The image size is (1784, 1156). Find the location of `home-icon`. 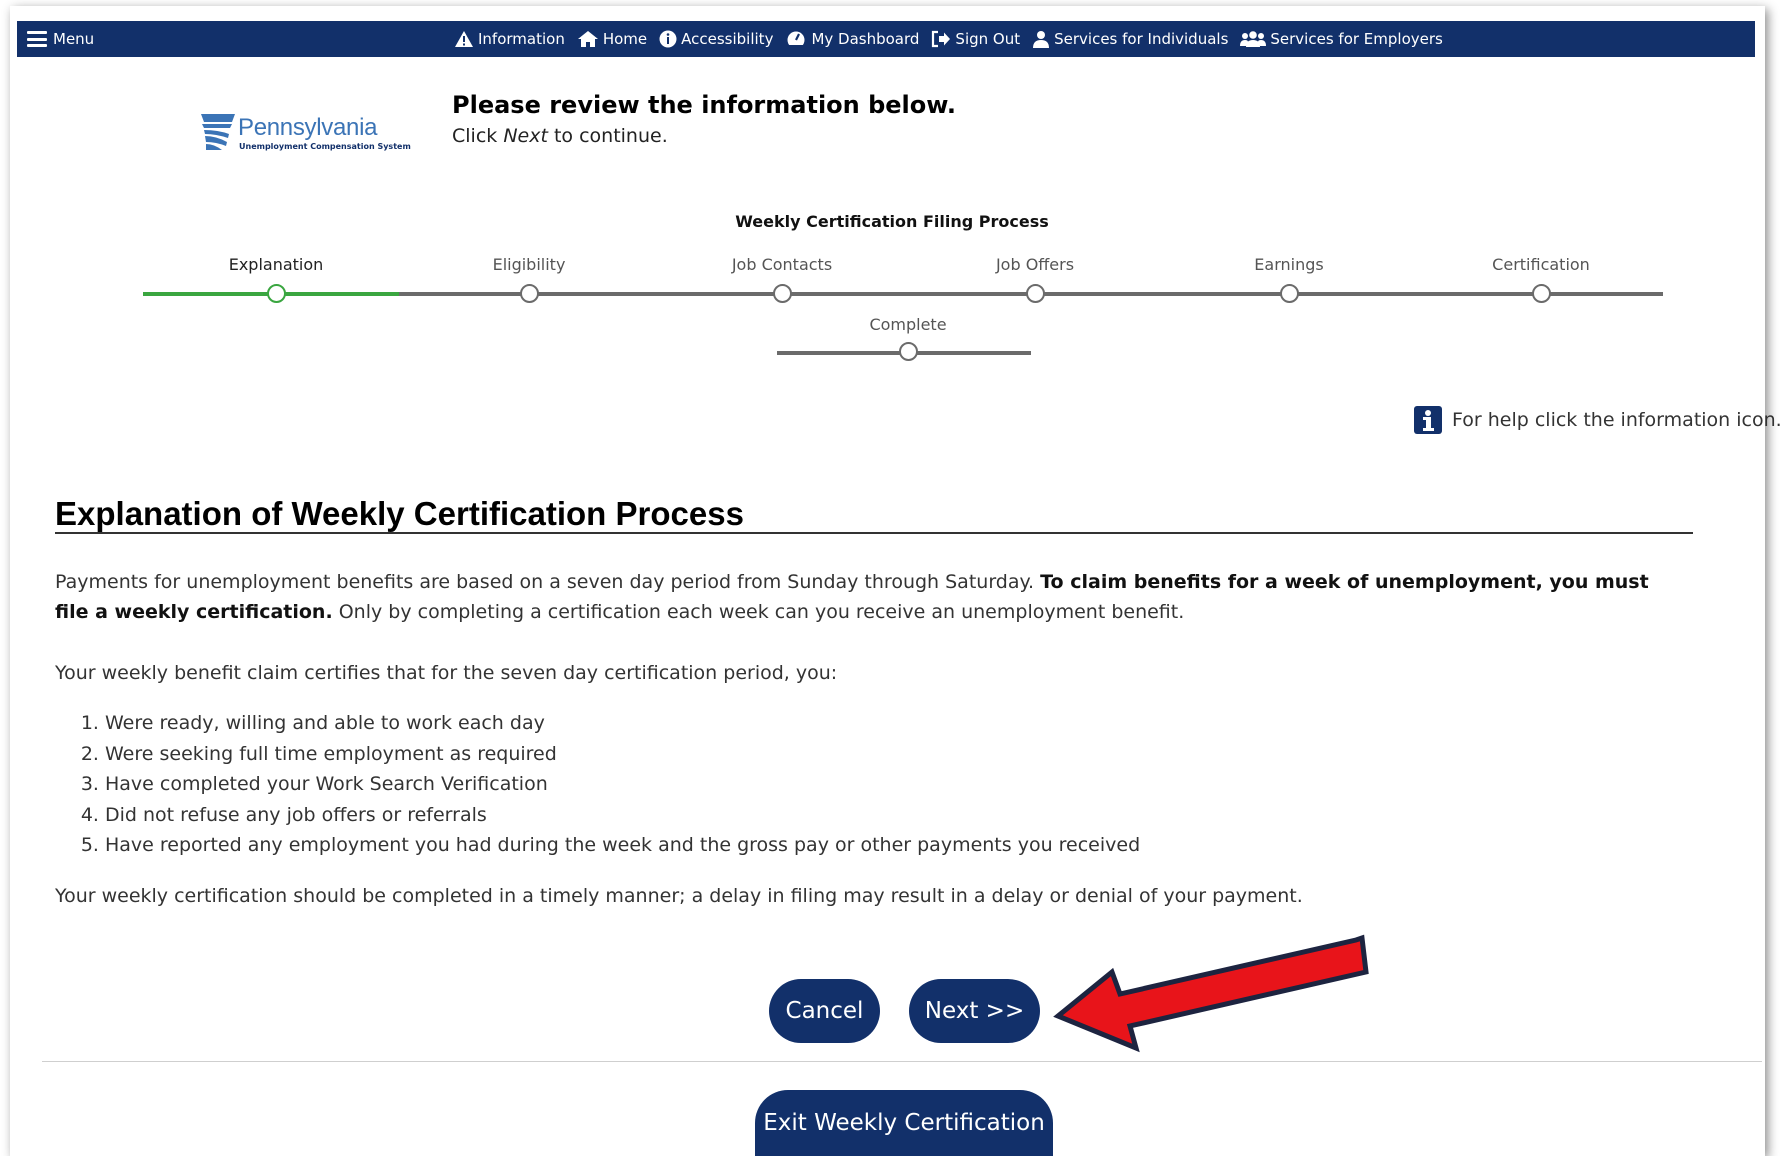

home-icon is located at coordinates (587, 39).